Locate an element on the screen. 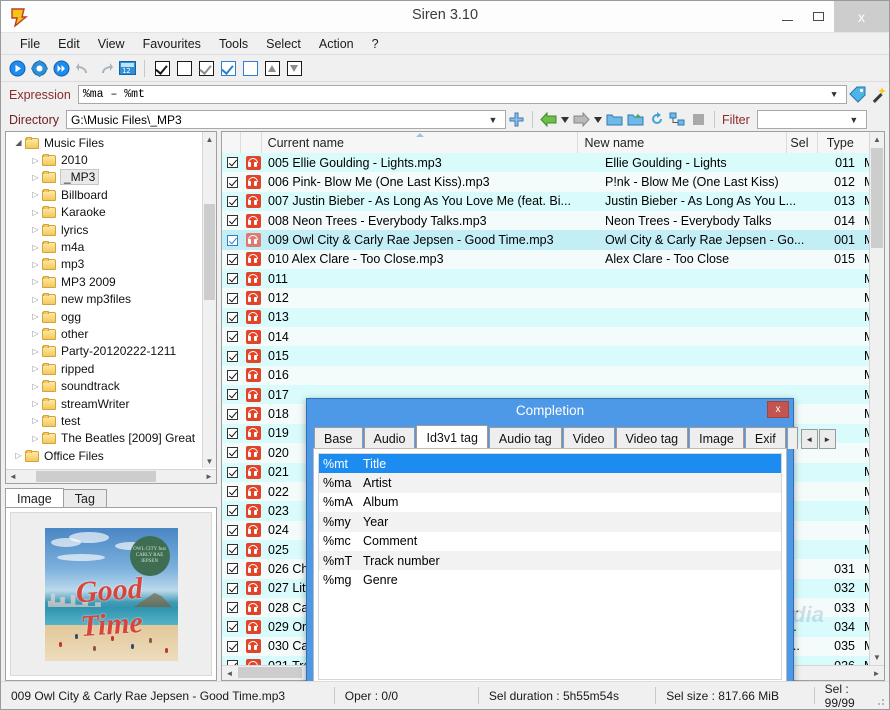 The height and width of the screenshot is (710, 890). back-dropdown-icon is located at coordinates (565, 119).